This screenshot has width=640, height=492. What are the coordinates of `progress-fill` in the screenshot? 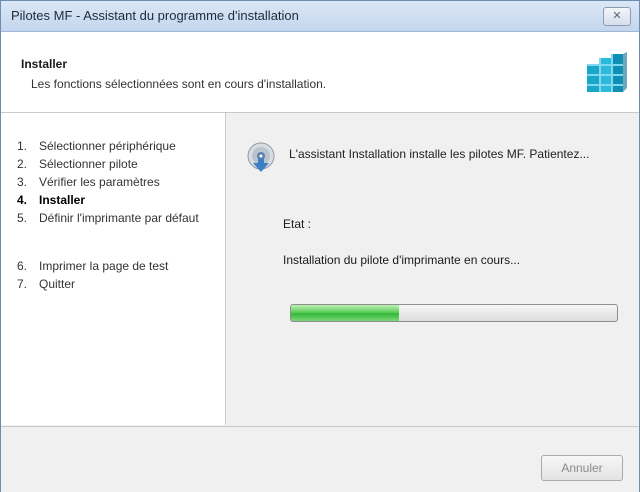 It's located at (345, 313).